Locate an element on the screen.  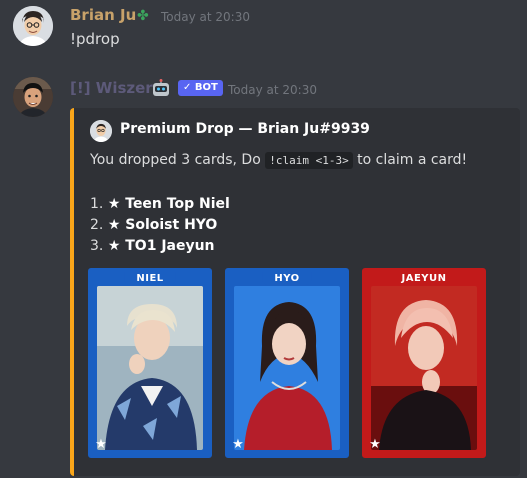
drop-card-hyo: HYO ★ is located at coordinates (287, 363).